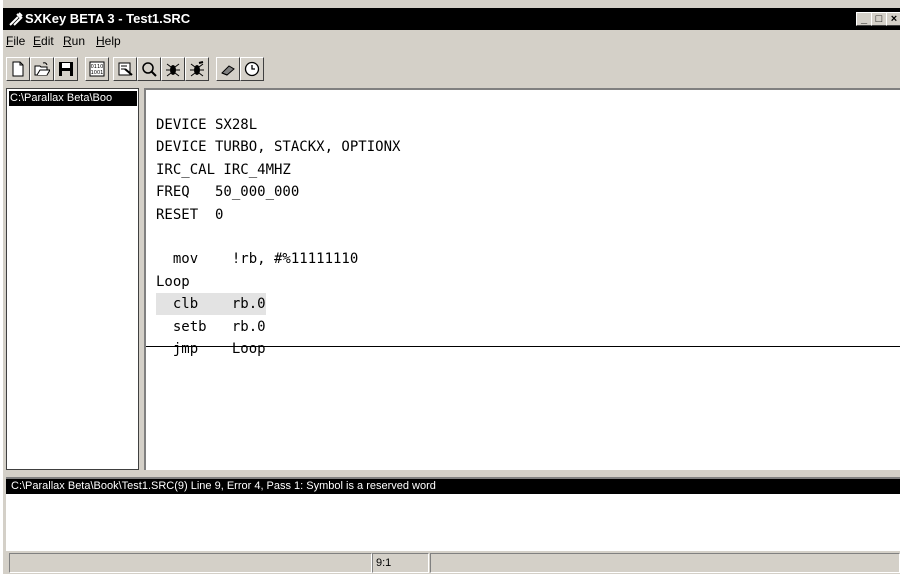 The height and width of the screenshot is (574, 900). What do you see at coordinates (211, 349) in the screenshot?
I see `code-line: jmp Loop` at bounding box center [211, 349].